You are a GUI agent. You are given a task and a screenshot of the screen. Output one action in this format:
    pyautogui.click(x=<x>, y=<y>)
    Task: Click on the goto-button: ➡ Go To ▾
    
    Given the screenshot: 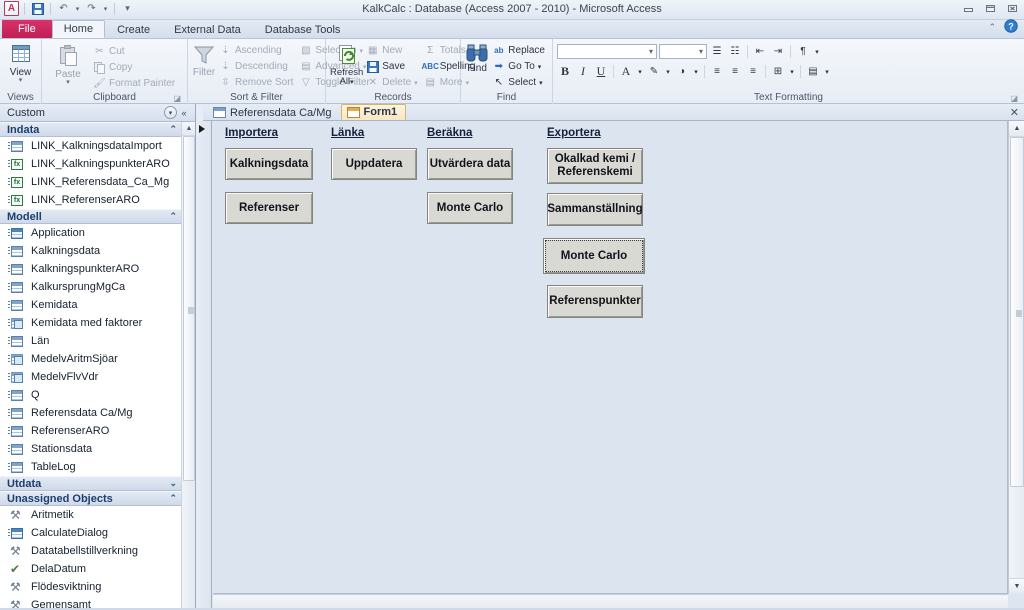 What is the action you would take?
    pyautogui.click(x=518, y=66)
    